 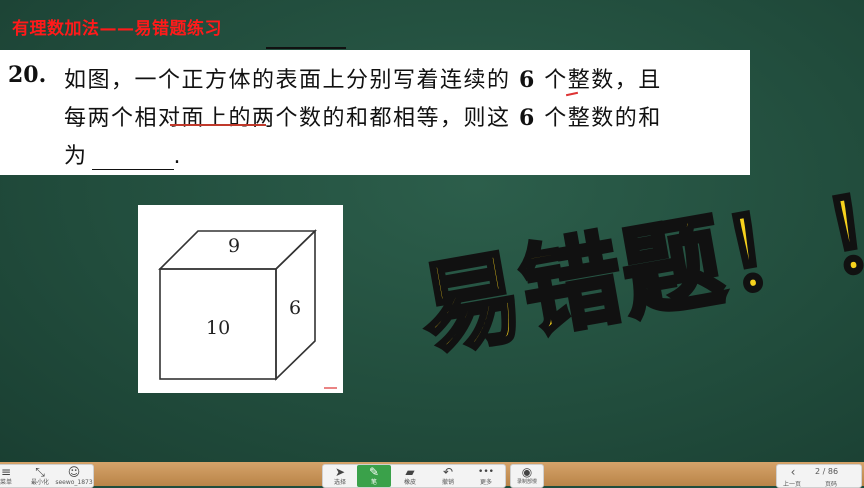 I want to click on question-text: 每两个相对面上的两个数的和都相等，则这, so click(x=291, y=118).